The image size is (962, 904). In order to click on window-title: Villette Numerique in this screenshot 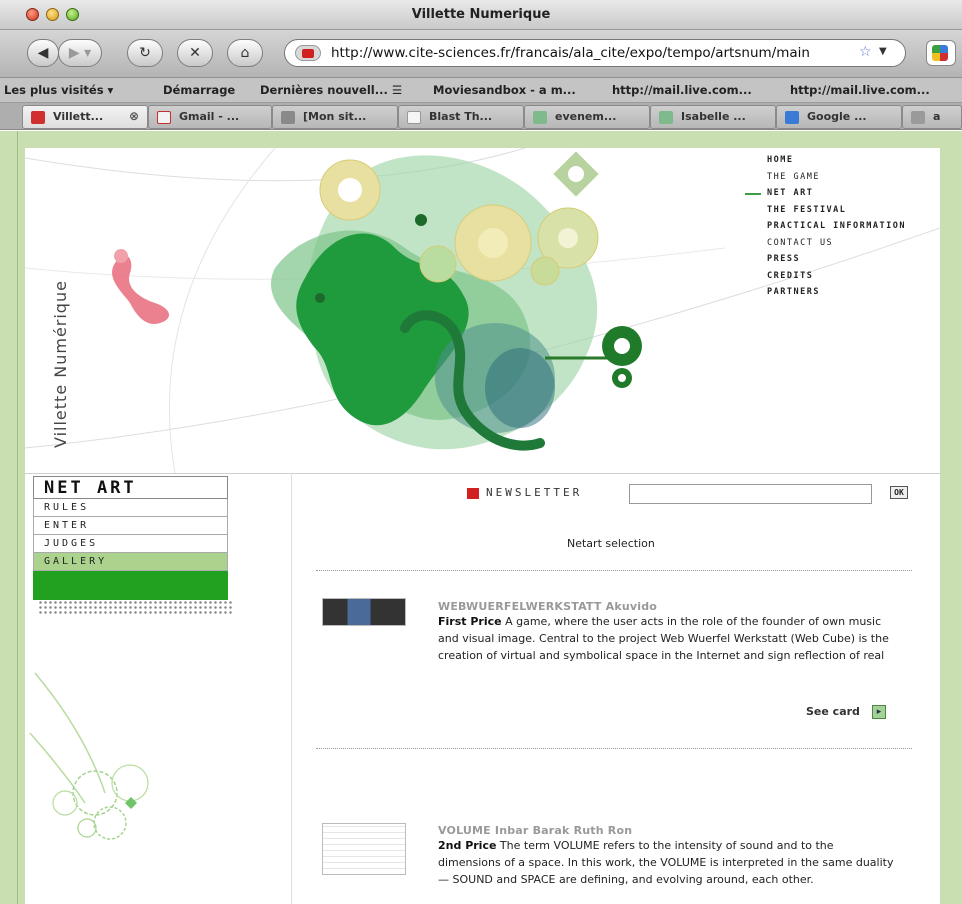, I will do `click(481, 14)`.